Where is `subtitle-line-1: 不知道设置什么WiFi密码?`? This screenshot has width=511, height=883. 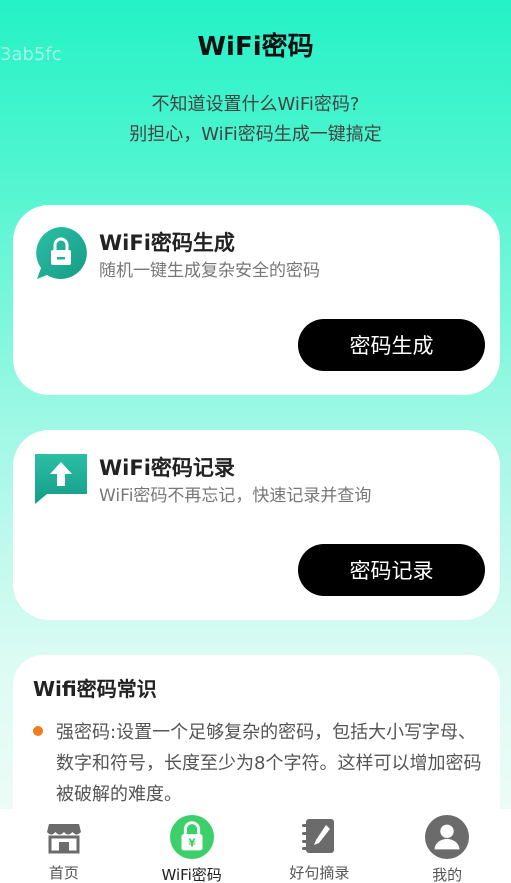
subtitle-line-1: 不知道设置什么WiFi密码? is located at coordinates (255, 104).